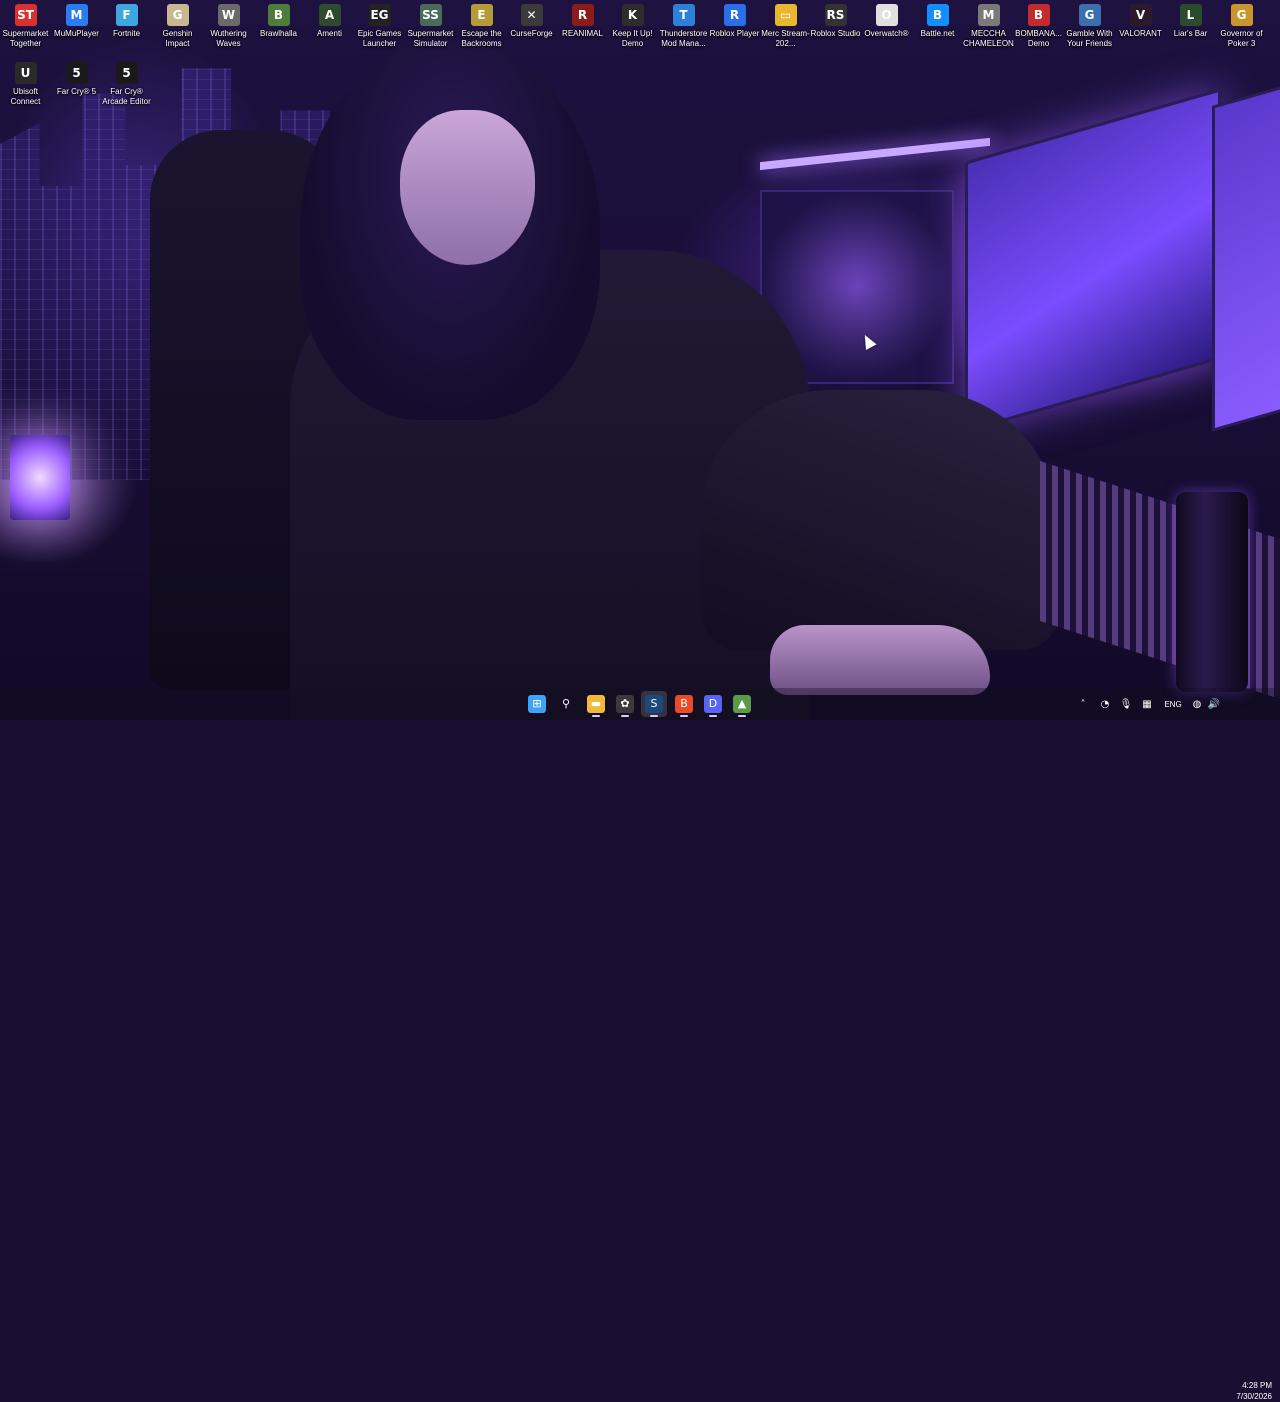  I want to click on desktop-icon: G Gamble With Your Friends, so click(1089, 25).